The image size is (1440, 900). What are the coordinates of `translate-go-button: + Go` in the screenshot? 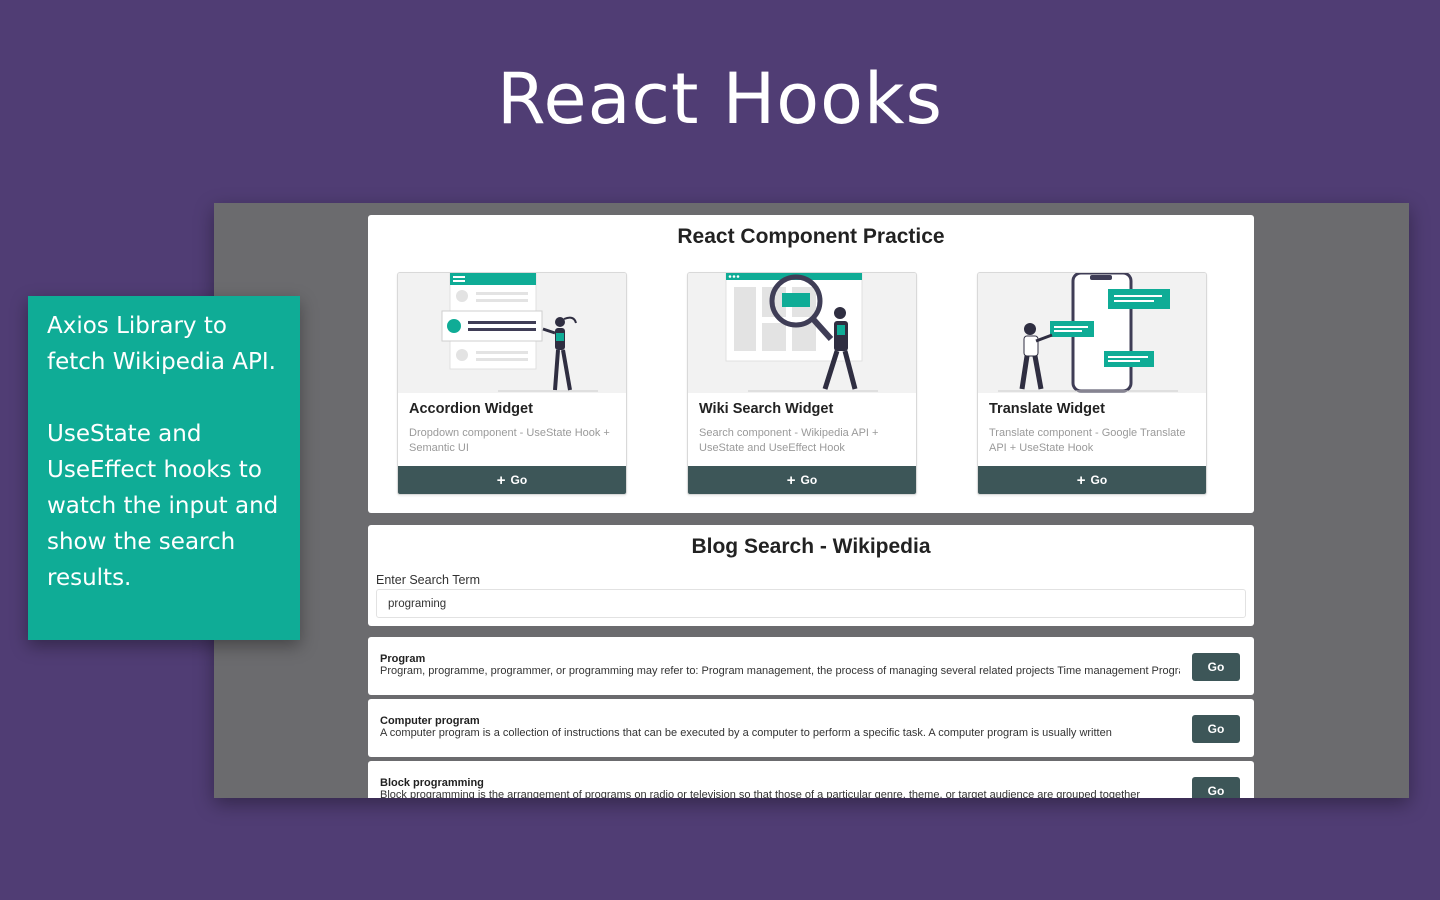 It's located at (1092, 480).